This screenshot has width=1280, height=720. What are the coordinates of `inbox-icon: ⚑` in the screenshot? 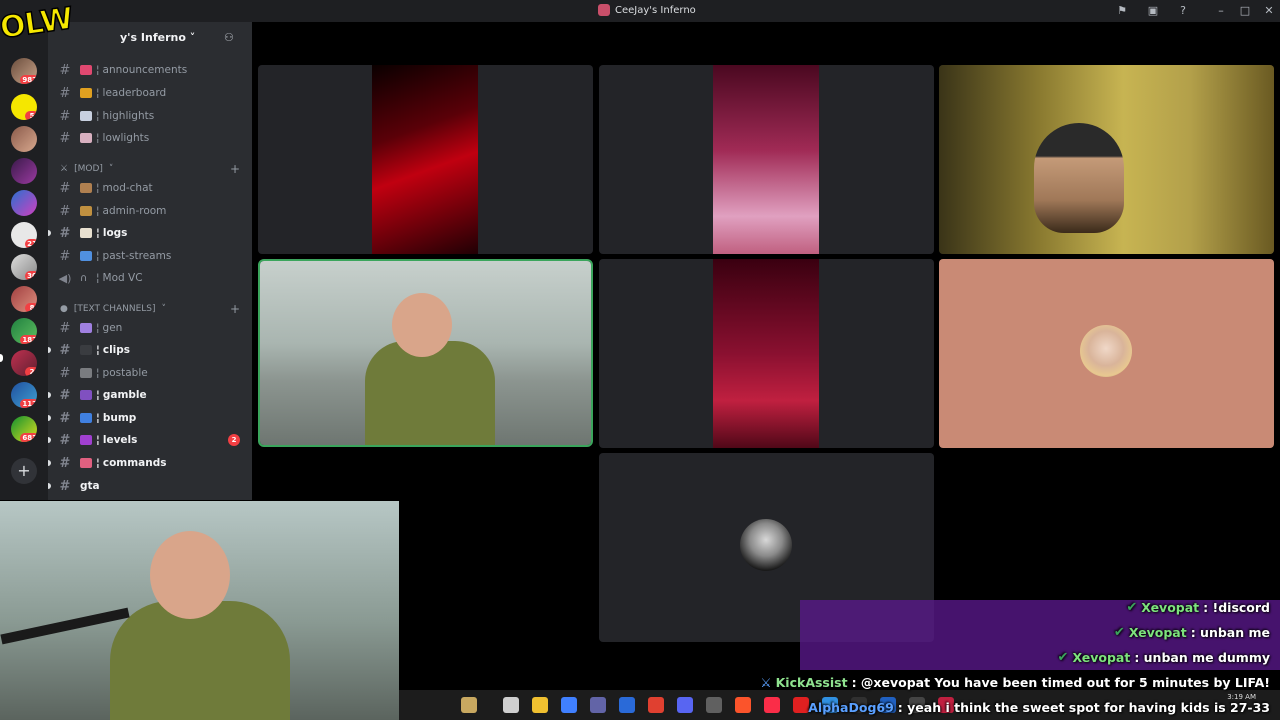 It's located at (1122, 11).